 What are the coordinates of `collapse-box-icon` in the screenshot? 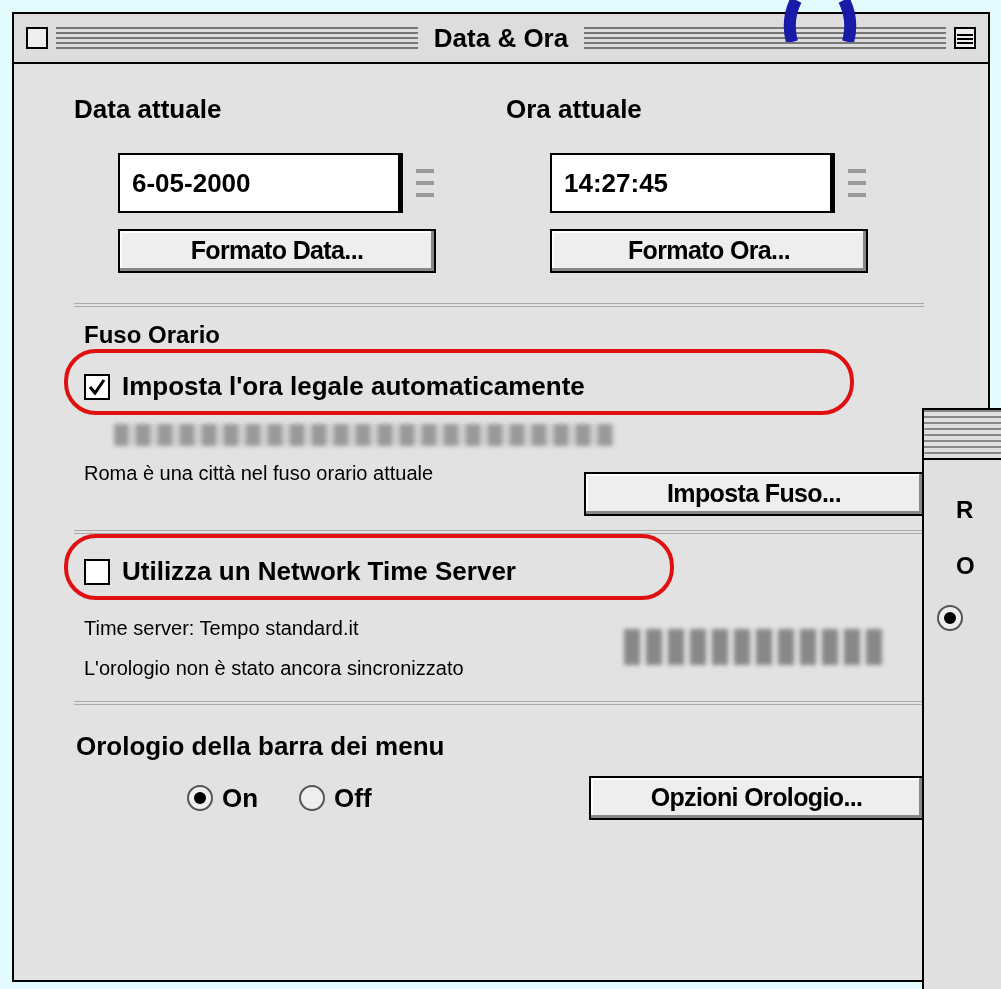 It's located at (965, 38).